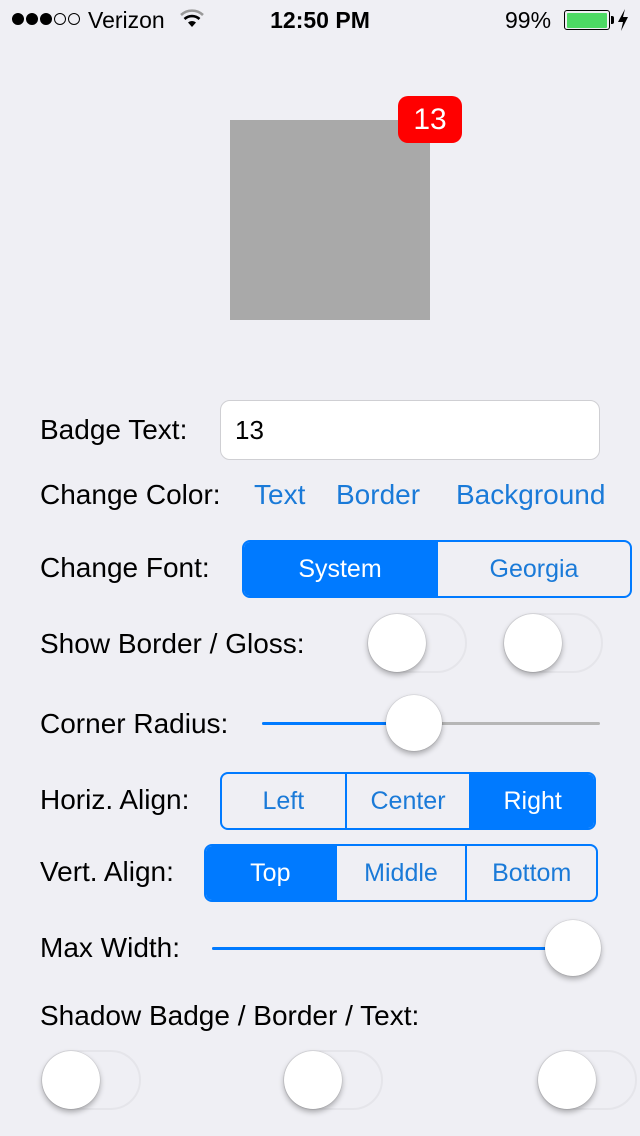  I want to click on shadow-text-toggle, so click(587, 1080).